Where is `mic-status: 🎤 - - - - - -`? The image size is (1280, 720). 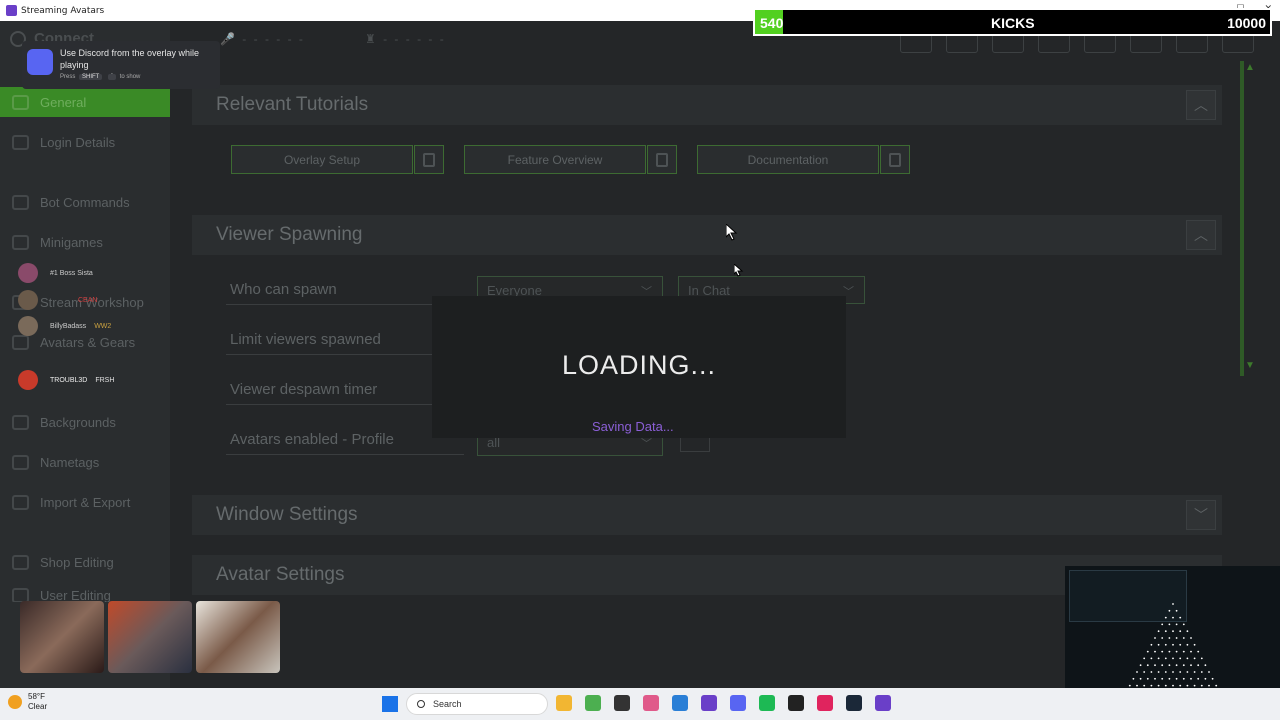
mic-status: 🎤 - - - - - - is located at coordinates (262, 39).